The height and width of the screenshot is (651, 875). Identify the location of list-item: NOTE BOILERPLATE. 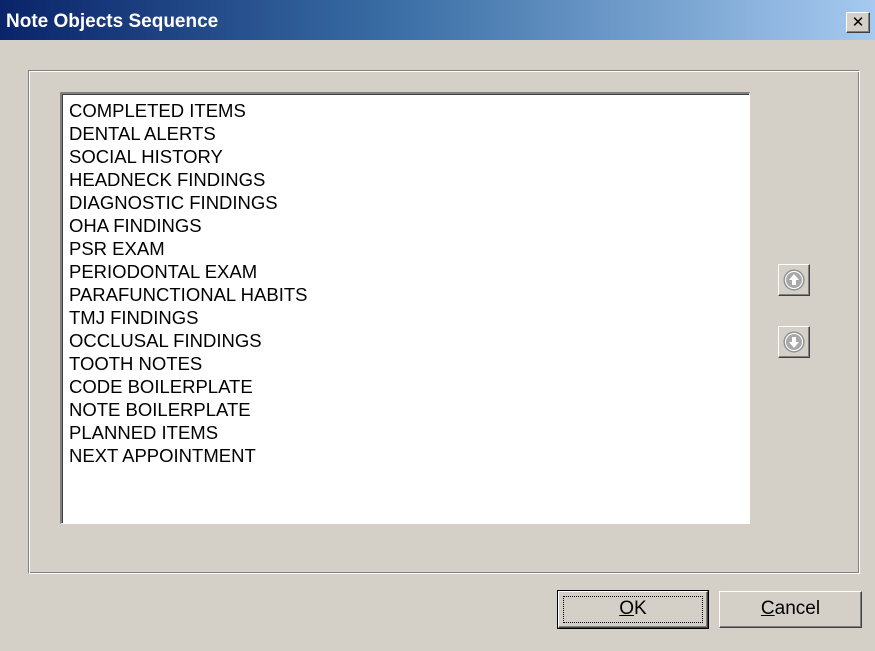
(409, 409).